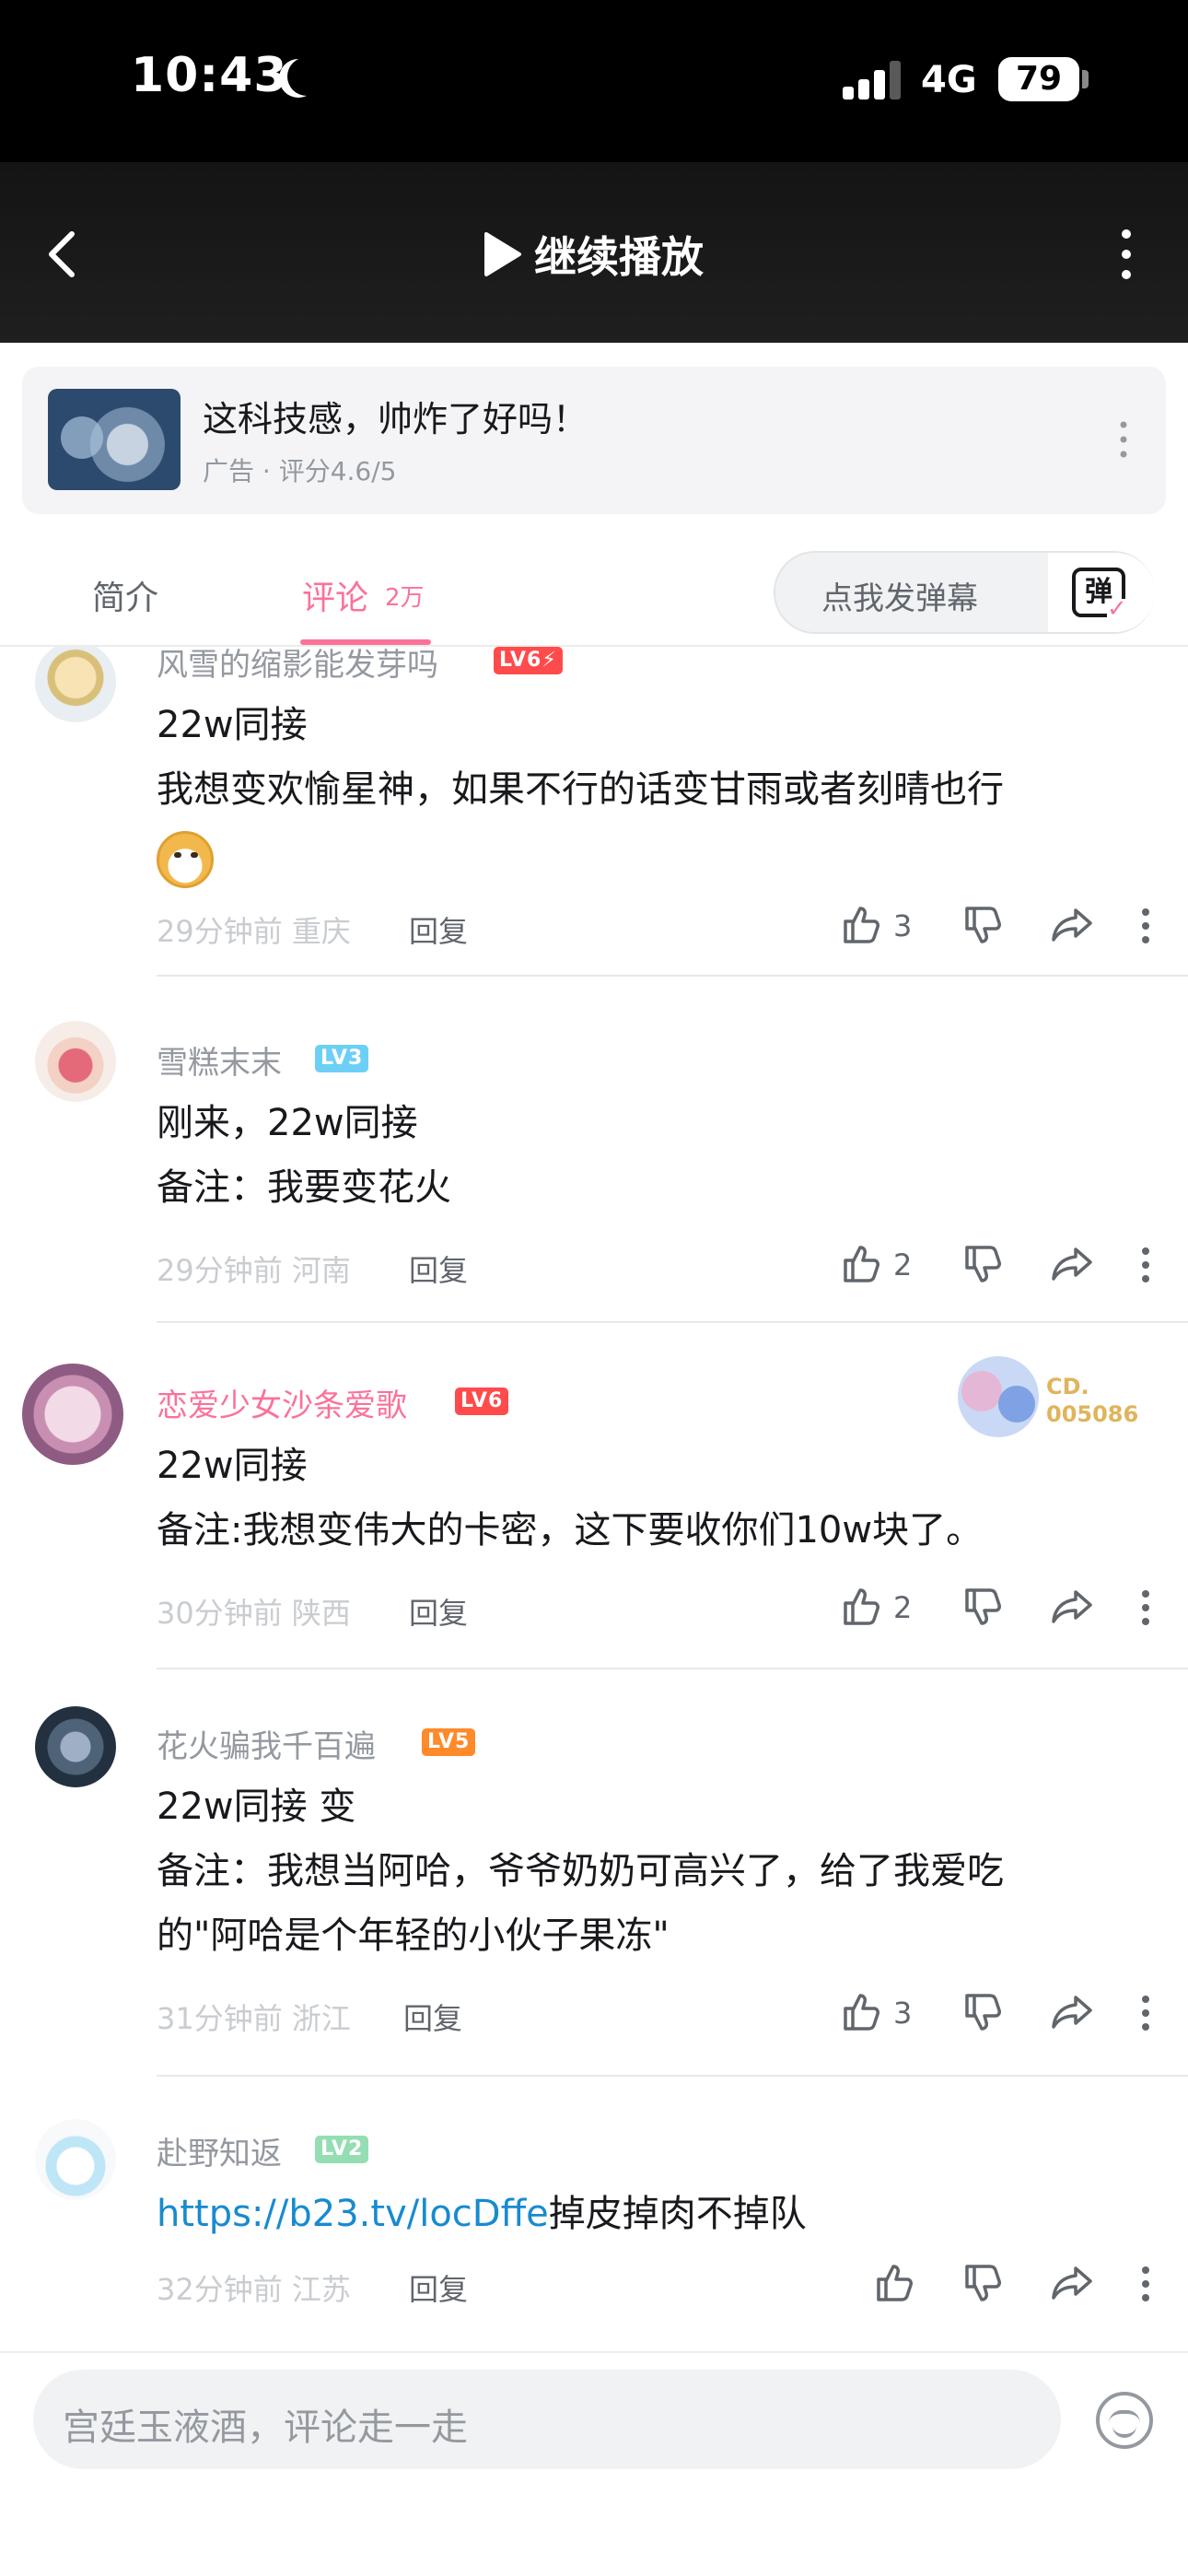  I want to click on comment-line: 22w同接, so click(232, 1466).